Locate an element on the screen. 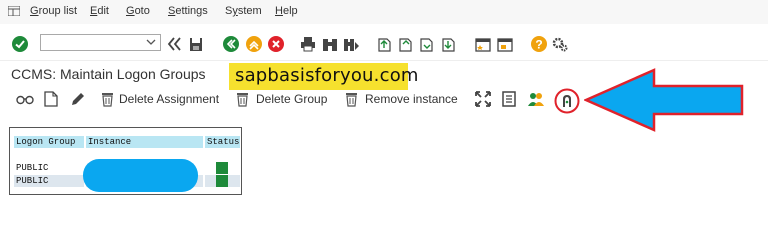 This screenshot has height=240, width=768. expand-arrows-icon is located at coordinates (483, 99).